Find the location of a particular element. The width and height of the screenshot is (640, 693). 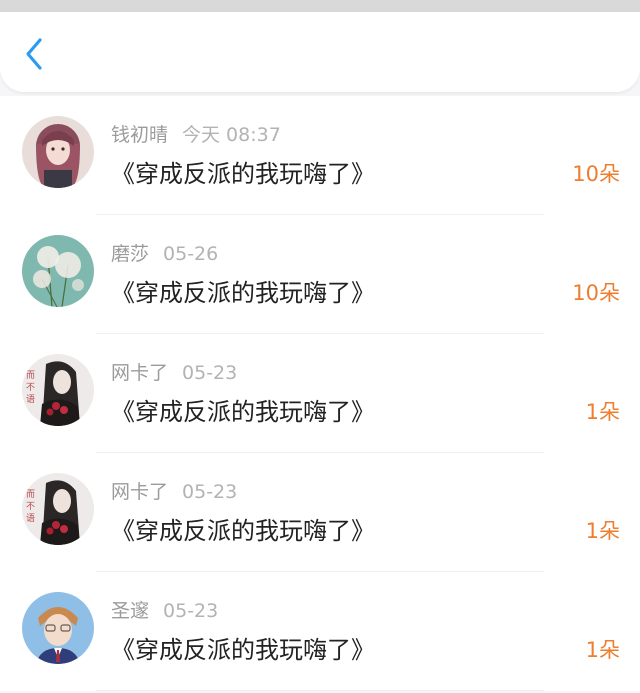

back-button is located at coordinates (34, 54).